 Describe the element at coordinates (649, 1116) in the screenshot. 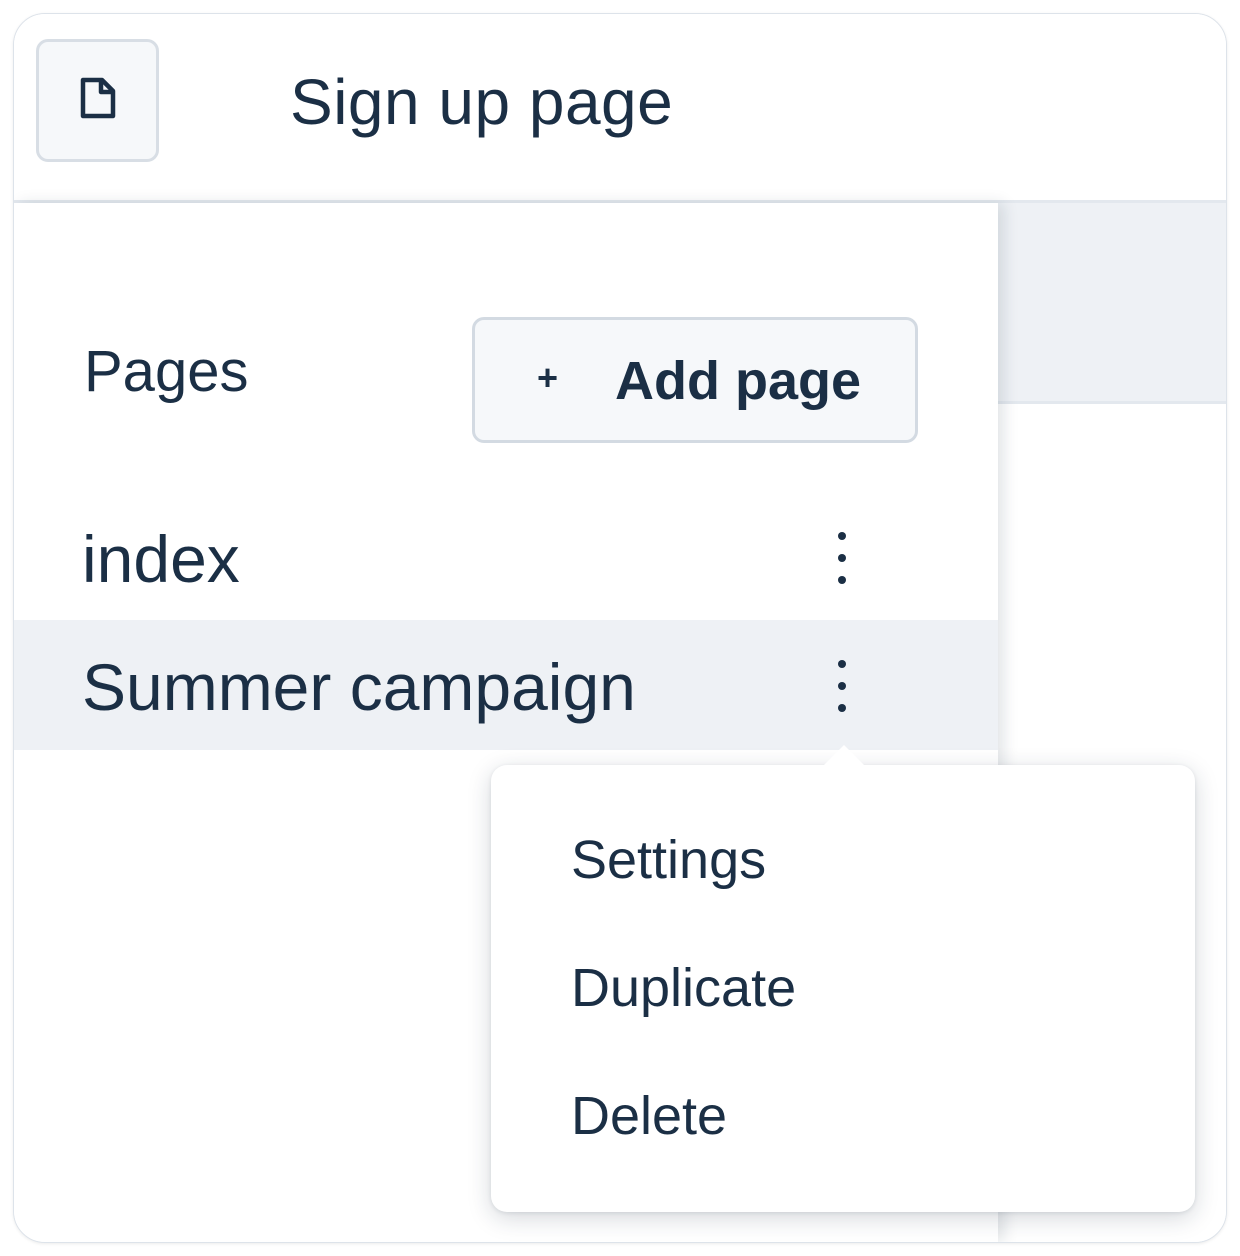

I see `menu-item-delete: Delete` at that location.